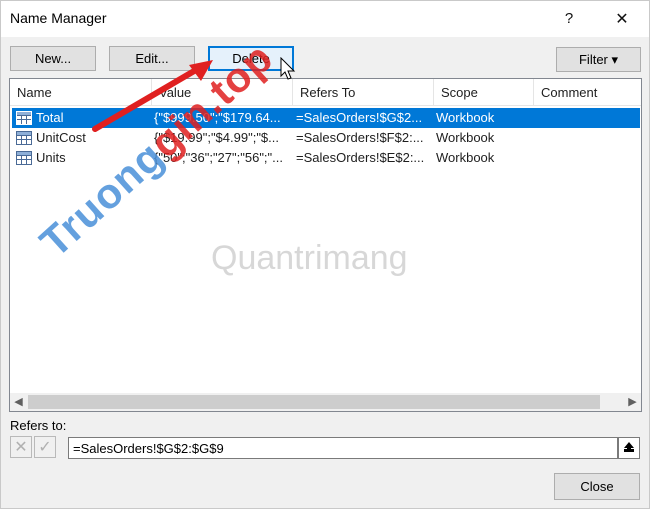  Describe the element at coordinates (632, 402) in the screenshot. I see `scroll-right-icon: ▶` at that location.